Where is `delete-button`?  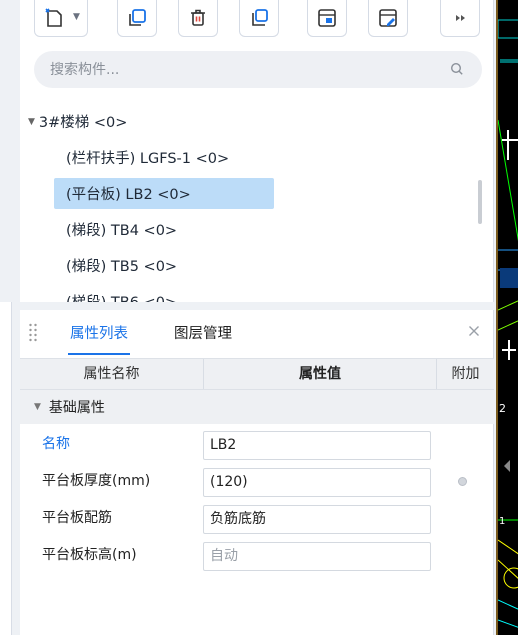 delete-button is located at coordinates (198, 18).